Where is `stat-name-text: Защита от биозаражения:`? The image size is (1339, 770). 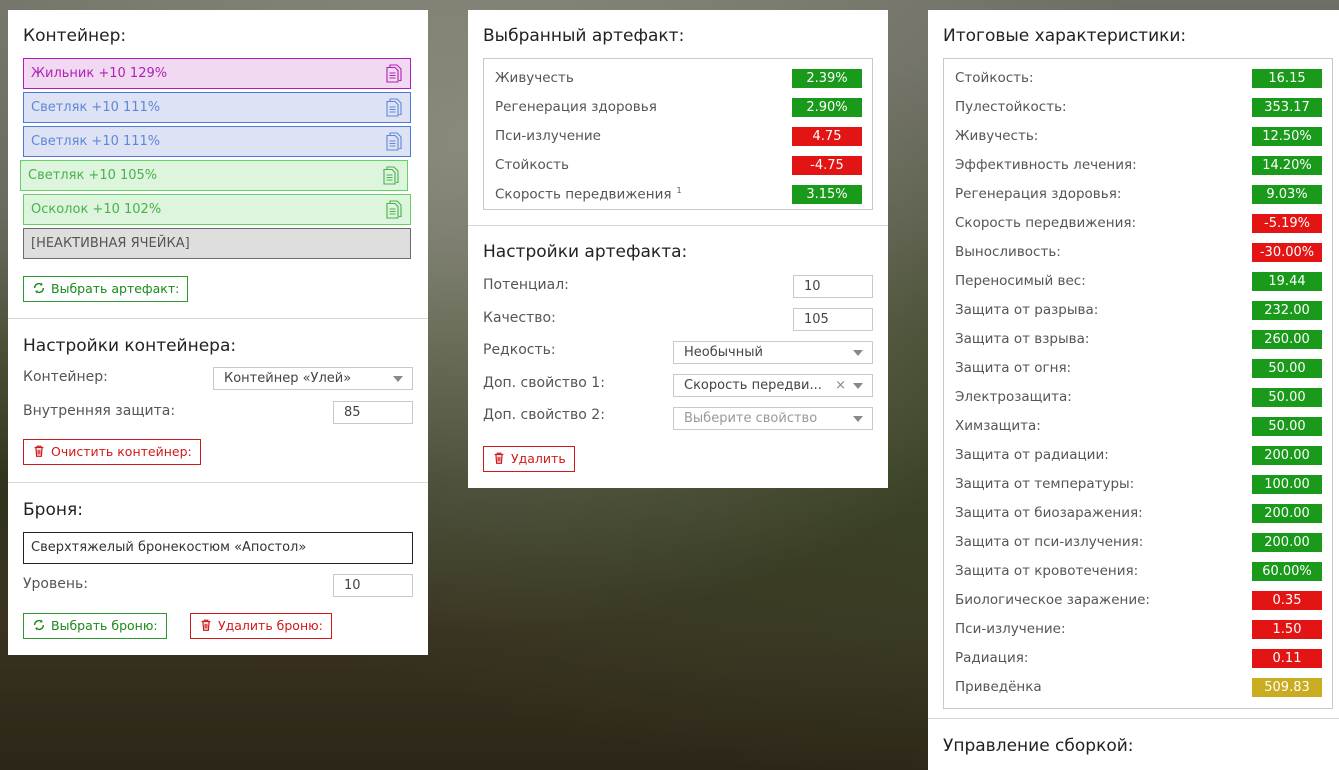 stat-name-text: Защита от биозаражения: is located at coordinates (1049, 513).